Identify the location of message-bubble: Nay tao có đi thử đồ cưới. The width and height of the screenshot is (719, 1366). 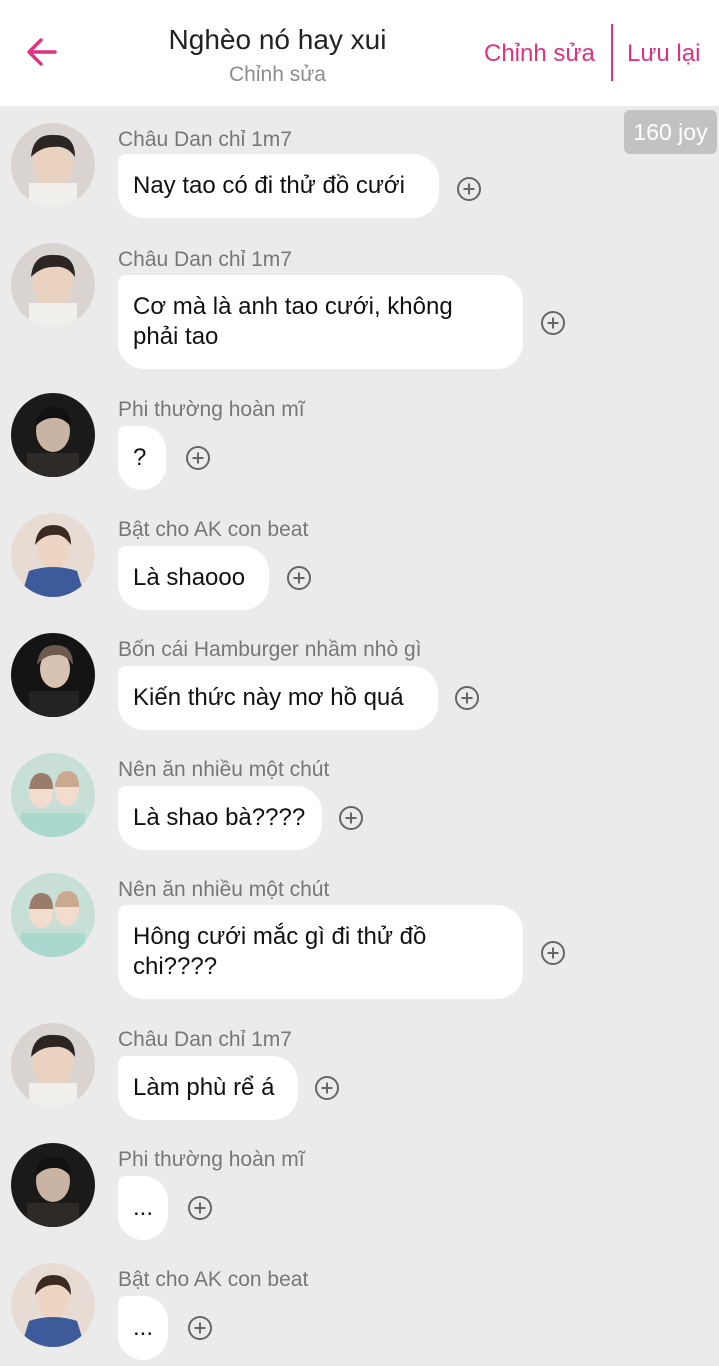
(278, 186).